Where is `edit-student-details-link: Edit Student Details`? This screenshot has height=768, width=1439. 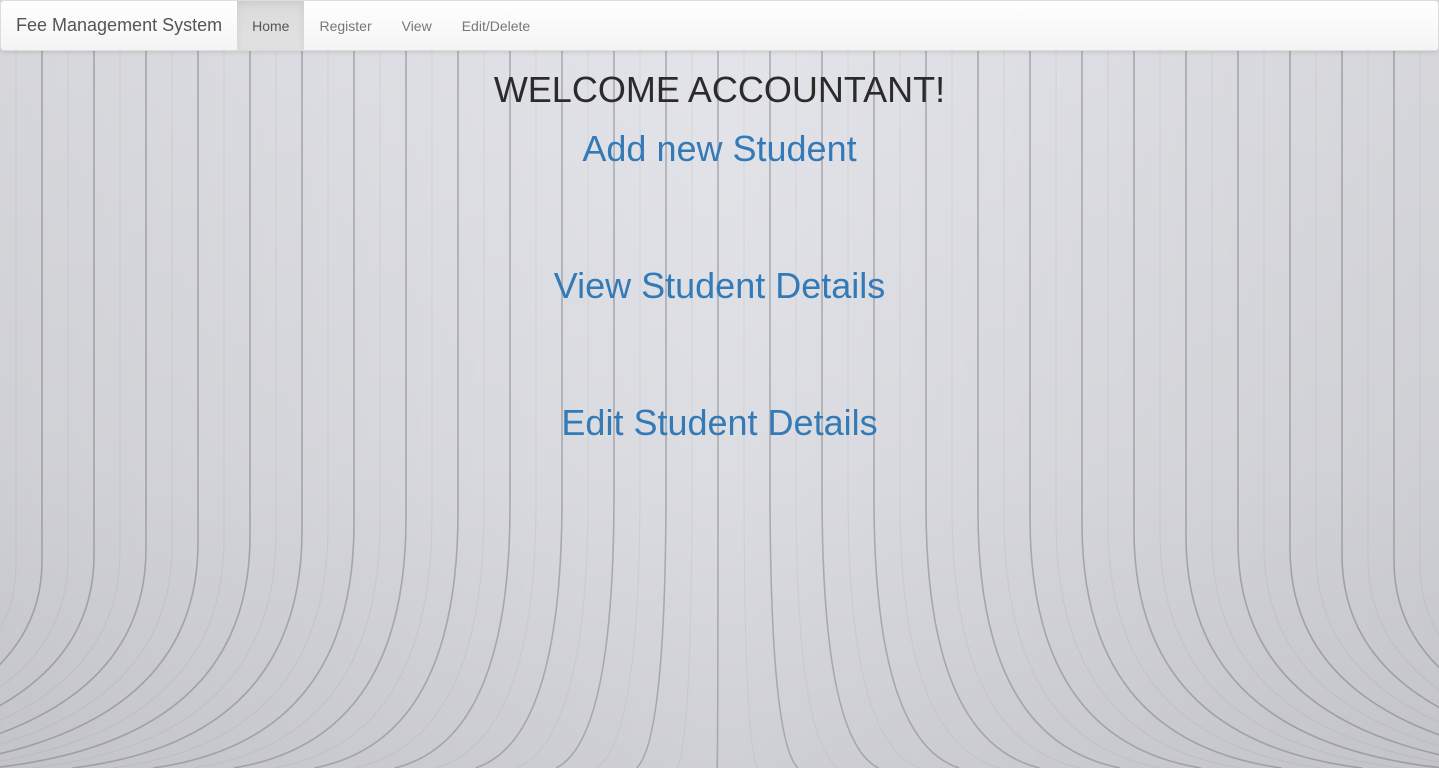
edit-student-details-link: Edit Student Details is located at coordinates (719, 423).